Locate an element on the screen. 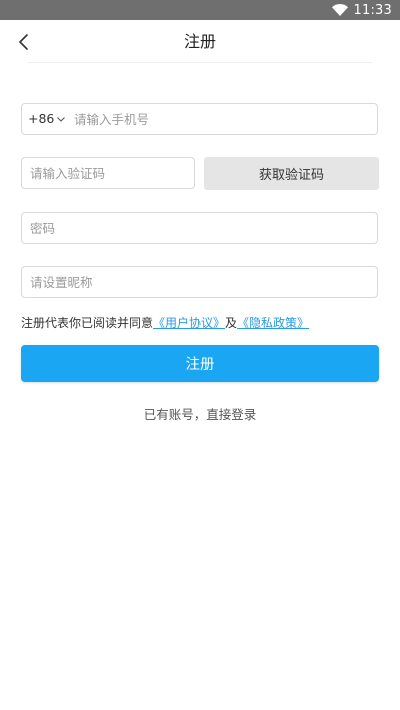 The width and height of the screenshot is (400, 710). back-button is located at coordinates (24, 42).